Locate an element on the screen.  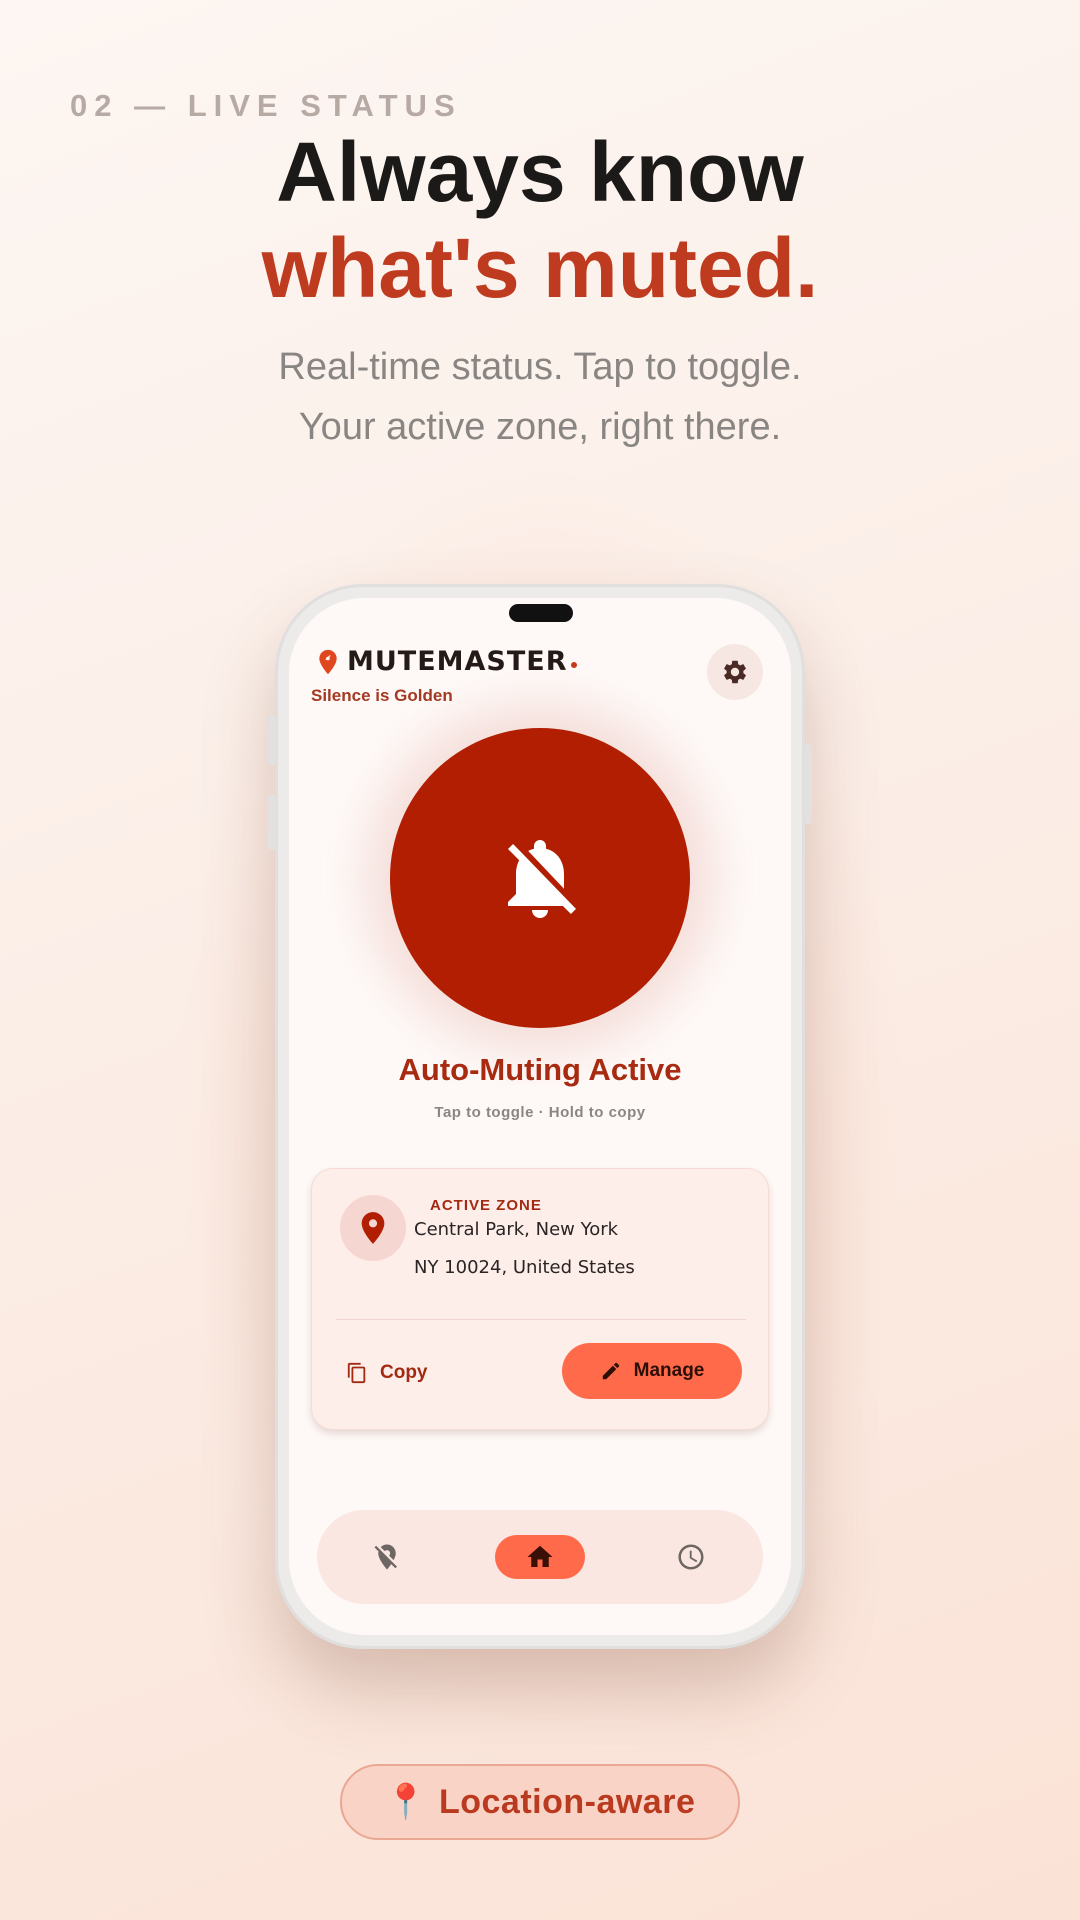
headline-line-2: what's muted. is located at coordinates (540, 268).